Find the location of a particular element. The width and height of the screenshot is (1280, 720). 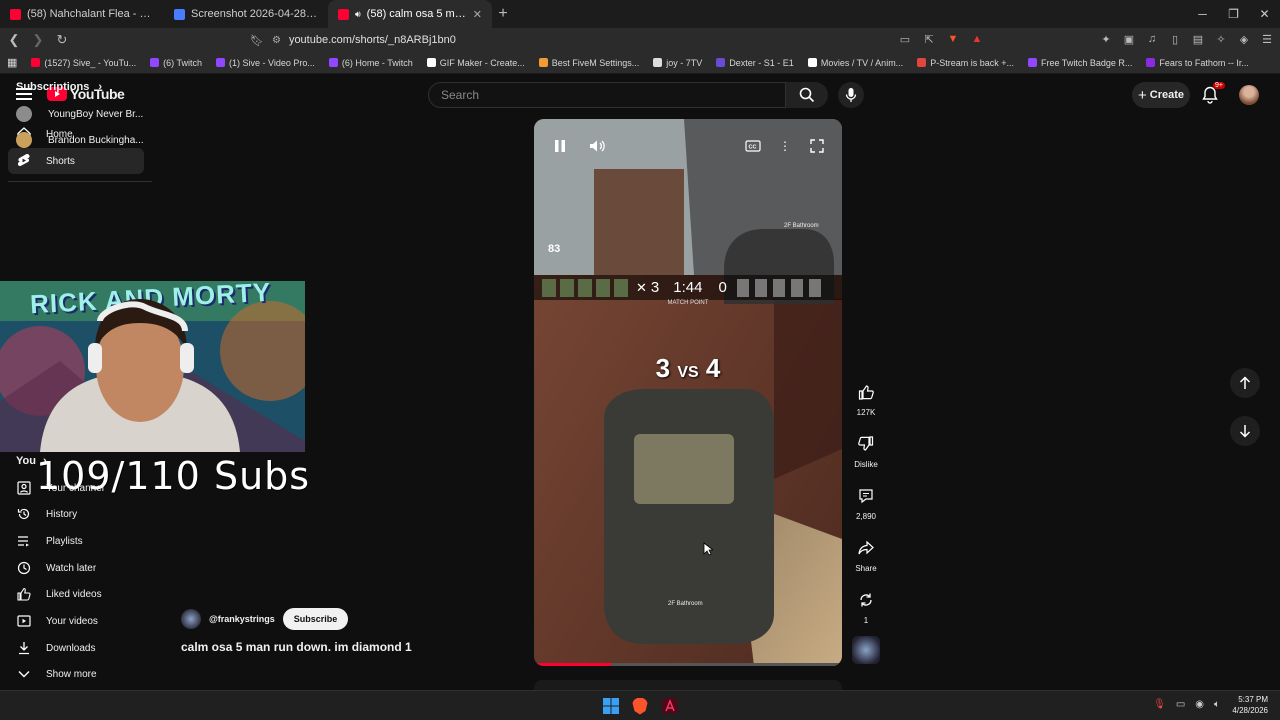

dexter-icon is located at coordinates (721, 62).